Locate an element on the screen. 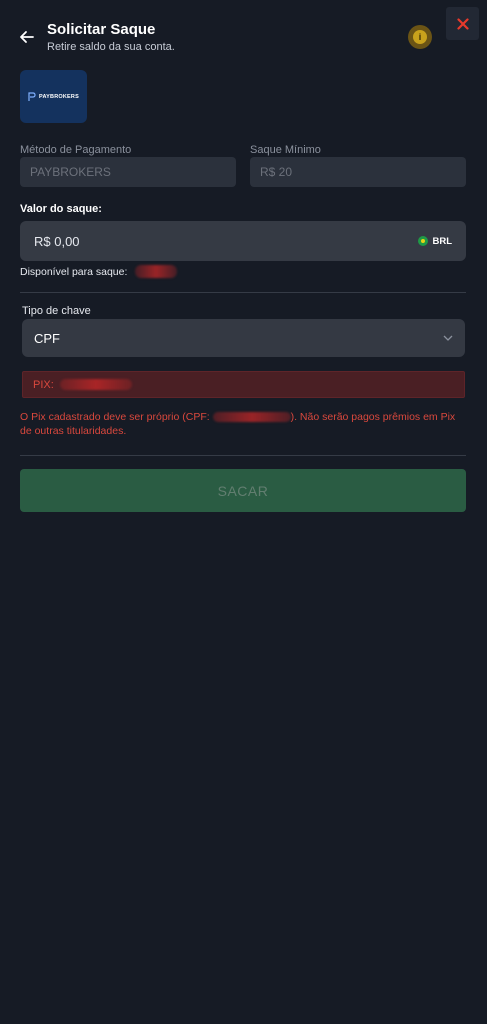 The image size is (487, 1024). currency-code: BRL is located at coordinates (442, 241).